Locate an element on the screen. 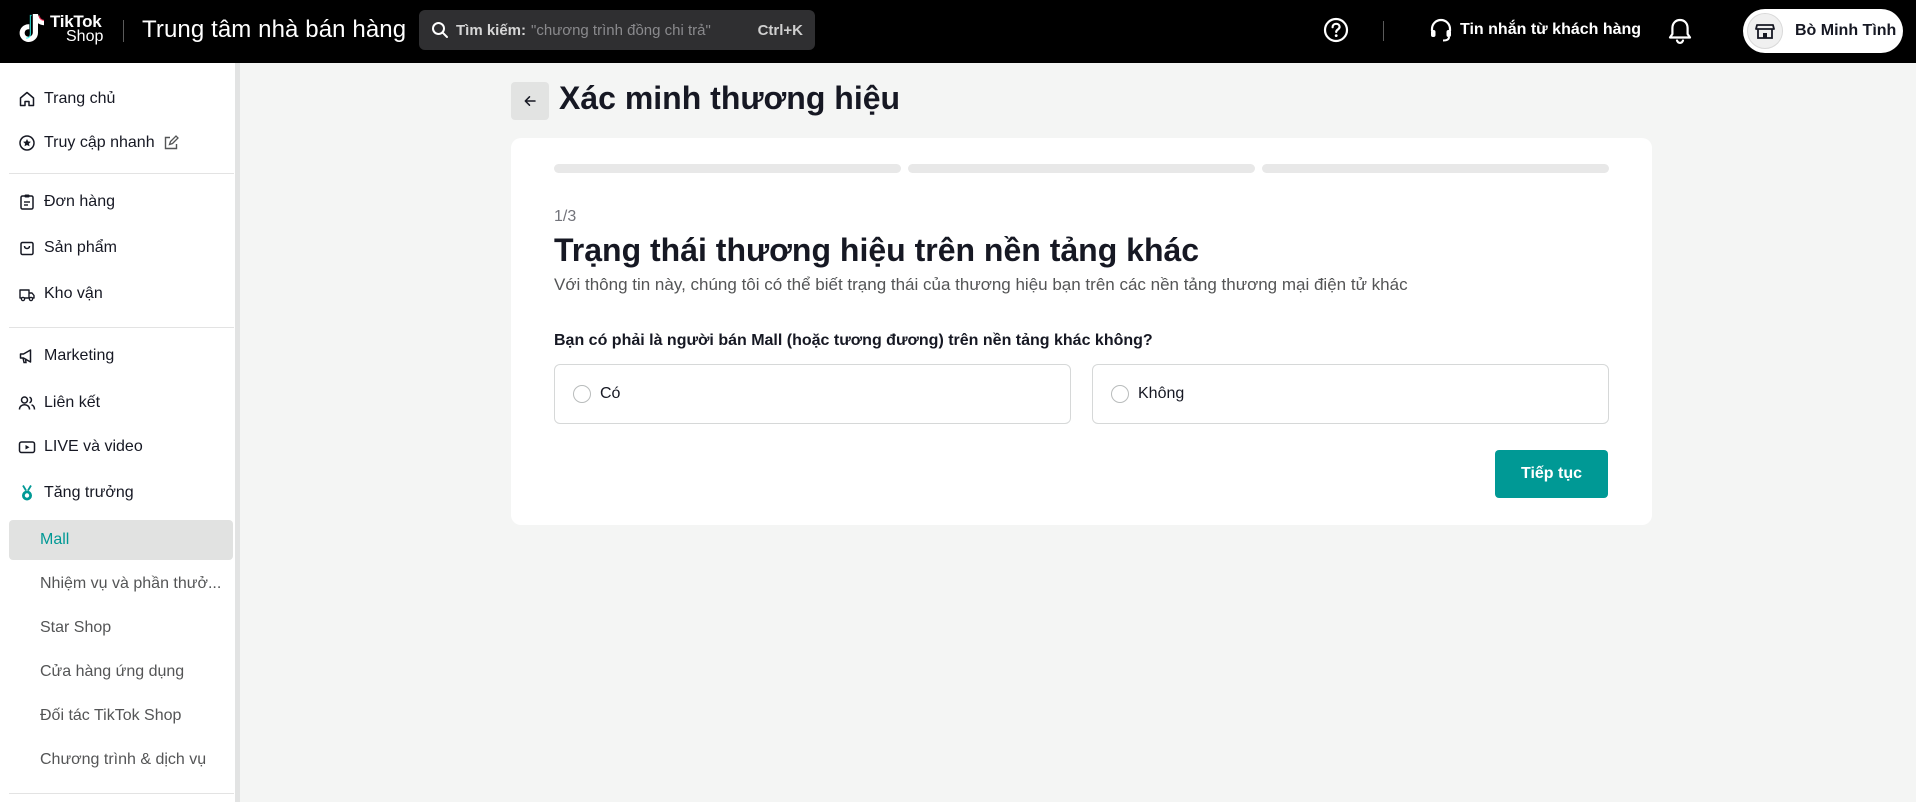 The image size is (1916, 802). user-name: Bò Minh Tình is located at coordinates (1846, 30).